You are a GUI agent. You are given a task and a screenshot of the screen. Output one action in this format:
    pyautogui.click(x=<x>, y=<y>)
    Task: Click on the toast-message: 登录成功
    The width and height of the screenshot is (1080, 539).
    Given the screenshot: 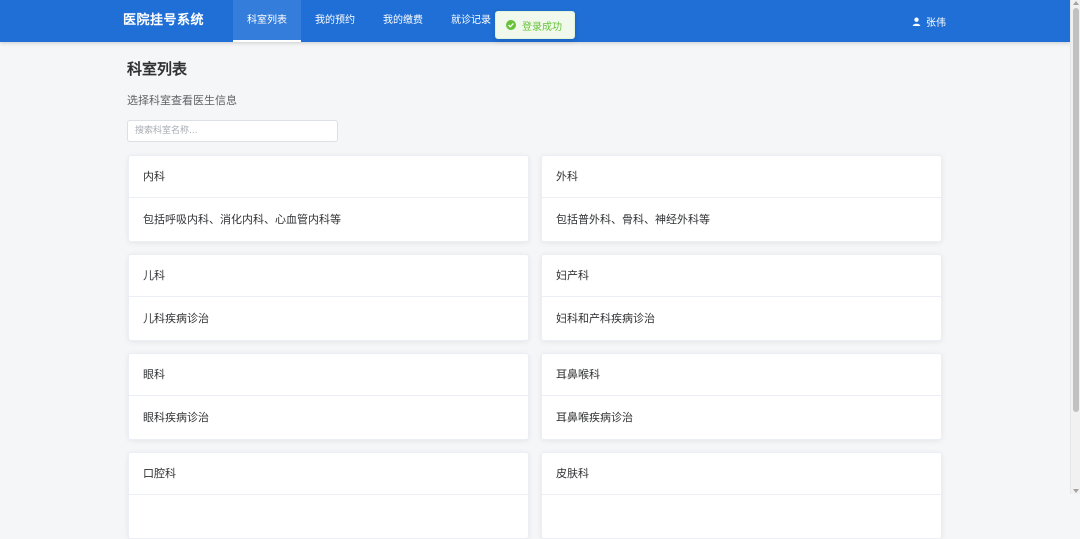 What is the action you would take?
    pyautogui.click(x=542, y=27)
    